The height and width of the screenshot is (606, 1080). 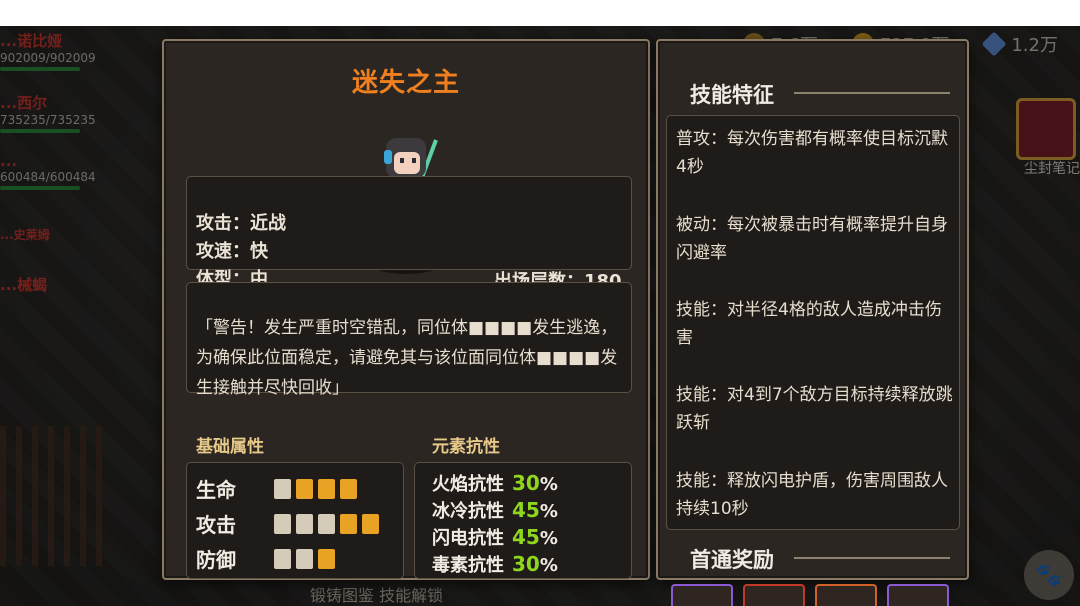 I want to click on stat-label: 防御, so click(x=216, y=560).